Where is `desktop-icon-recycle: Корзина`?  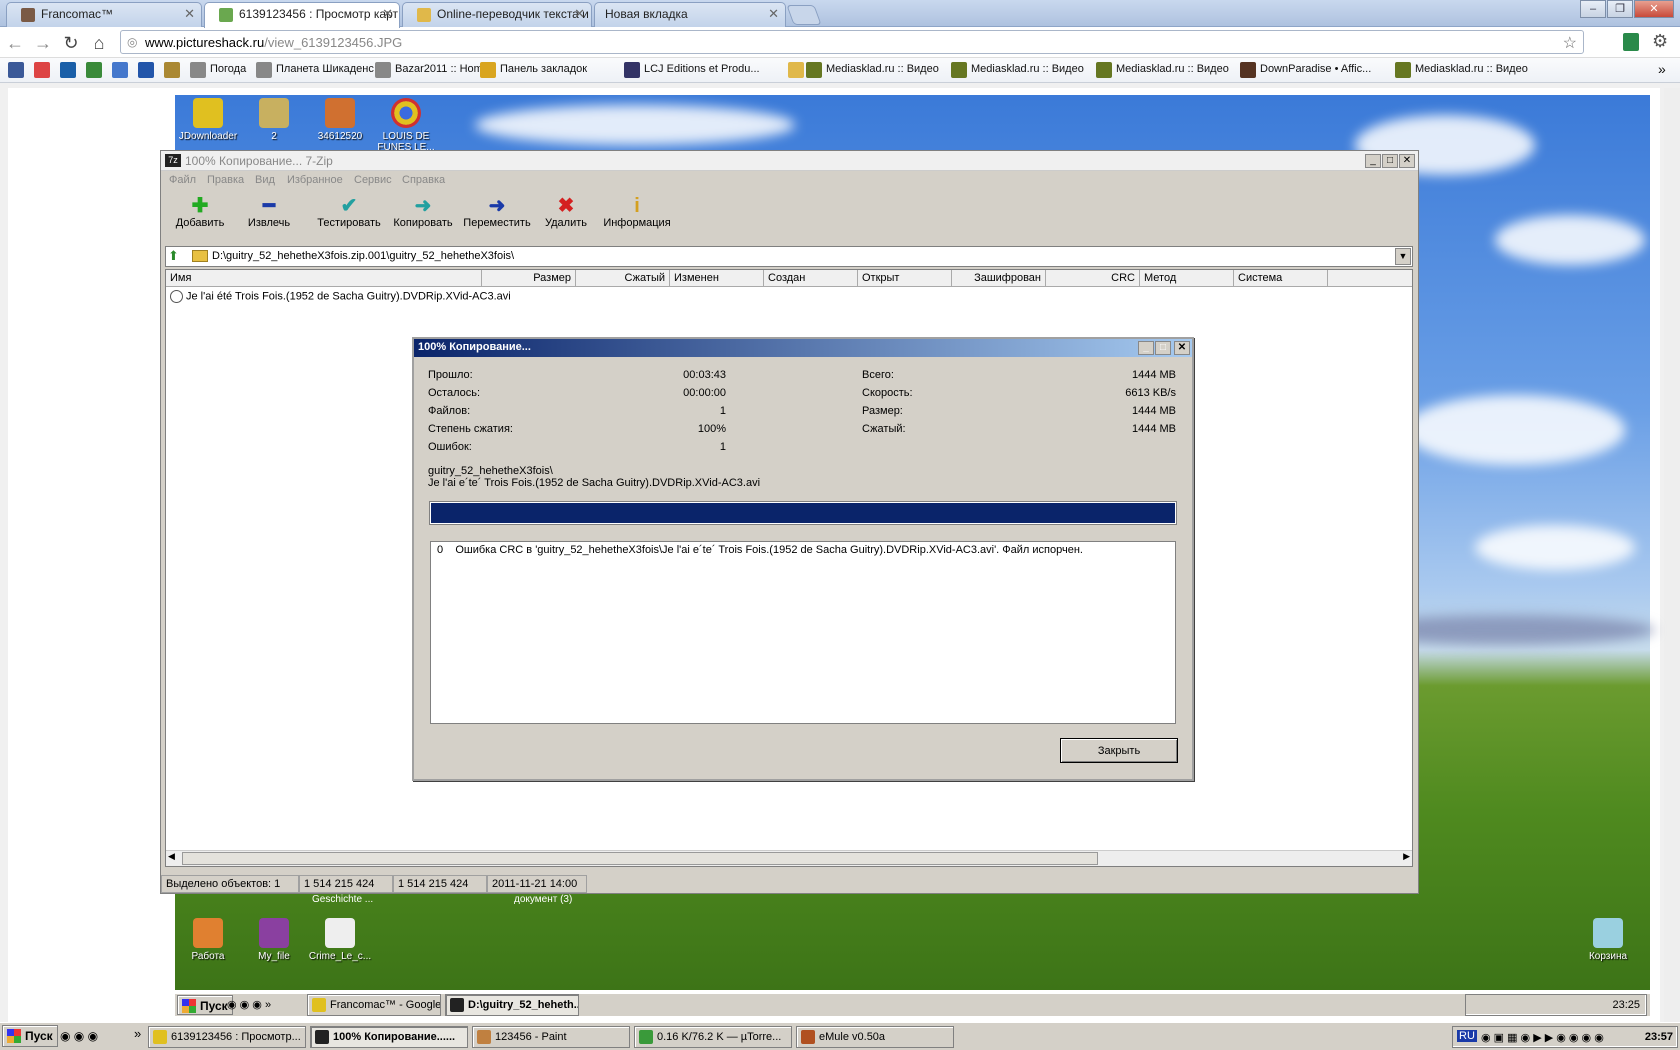
desktop-icon-recycle: Корзина is located at coordinates (1608, 940).